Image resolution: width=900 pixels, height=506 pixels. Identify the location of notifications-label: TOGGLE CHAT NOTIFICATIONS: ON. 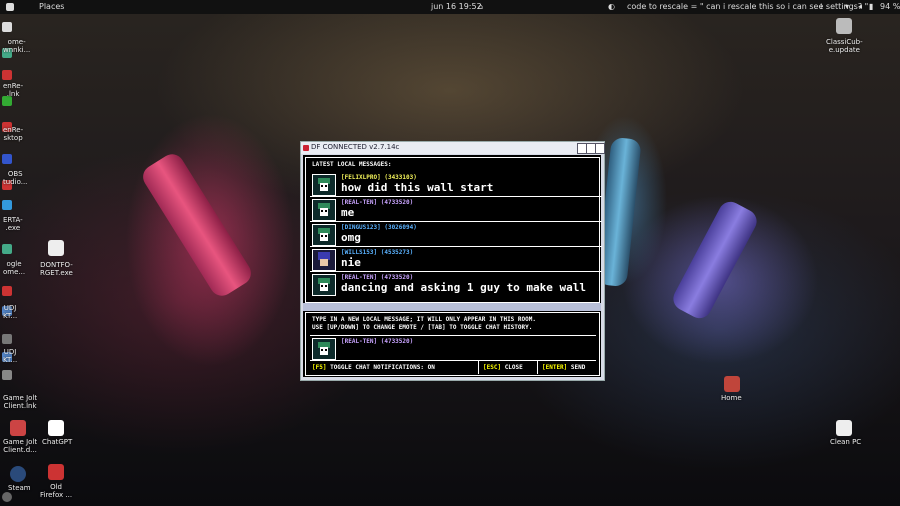
(382, 367).